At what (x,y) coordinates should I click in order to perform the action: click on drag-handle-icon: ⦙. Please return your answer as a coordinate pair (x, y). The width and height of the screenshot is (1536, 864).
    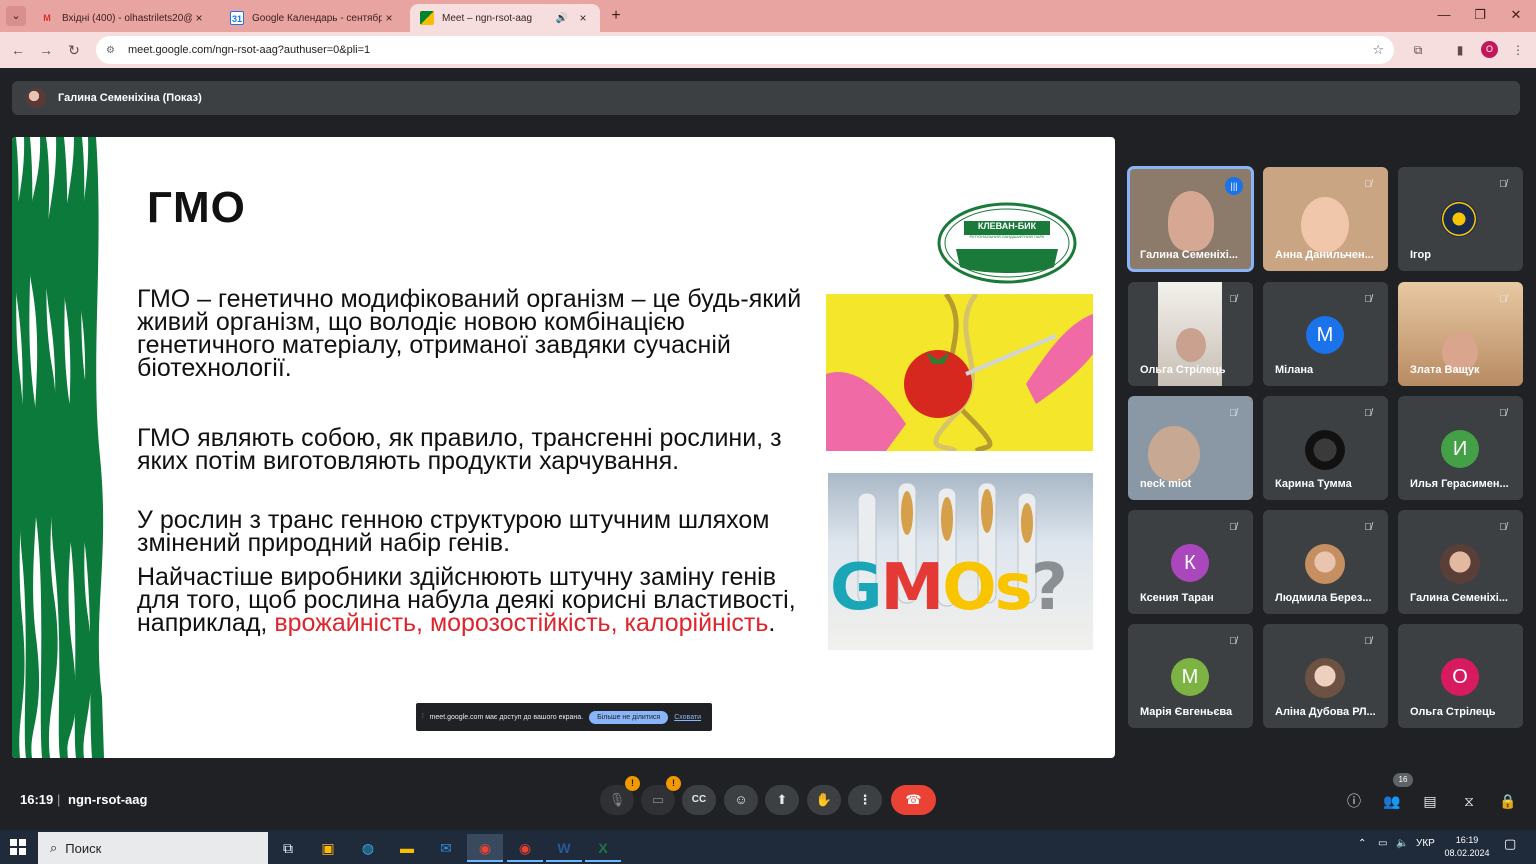
    Looking at the image, I should click on (423, 717).